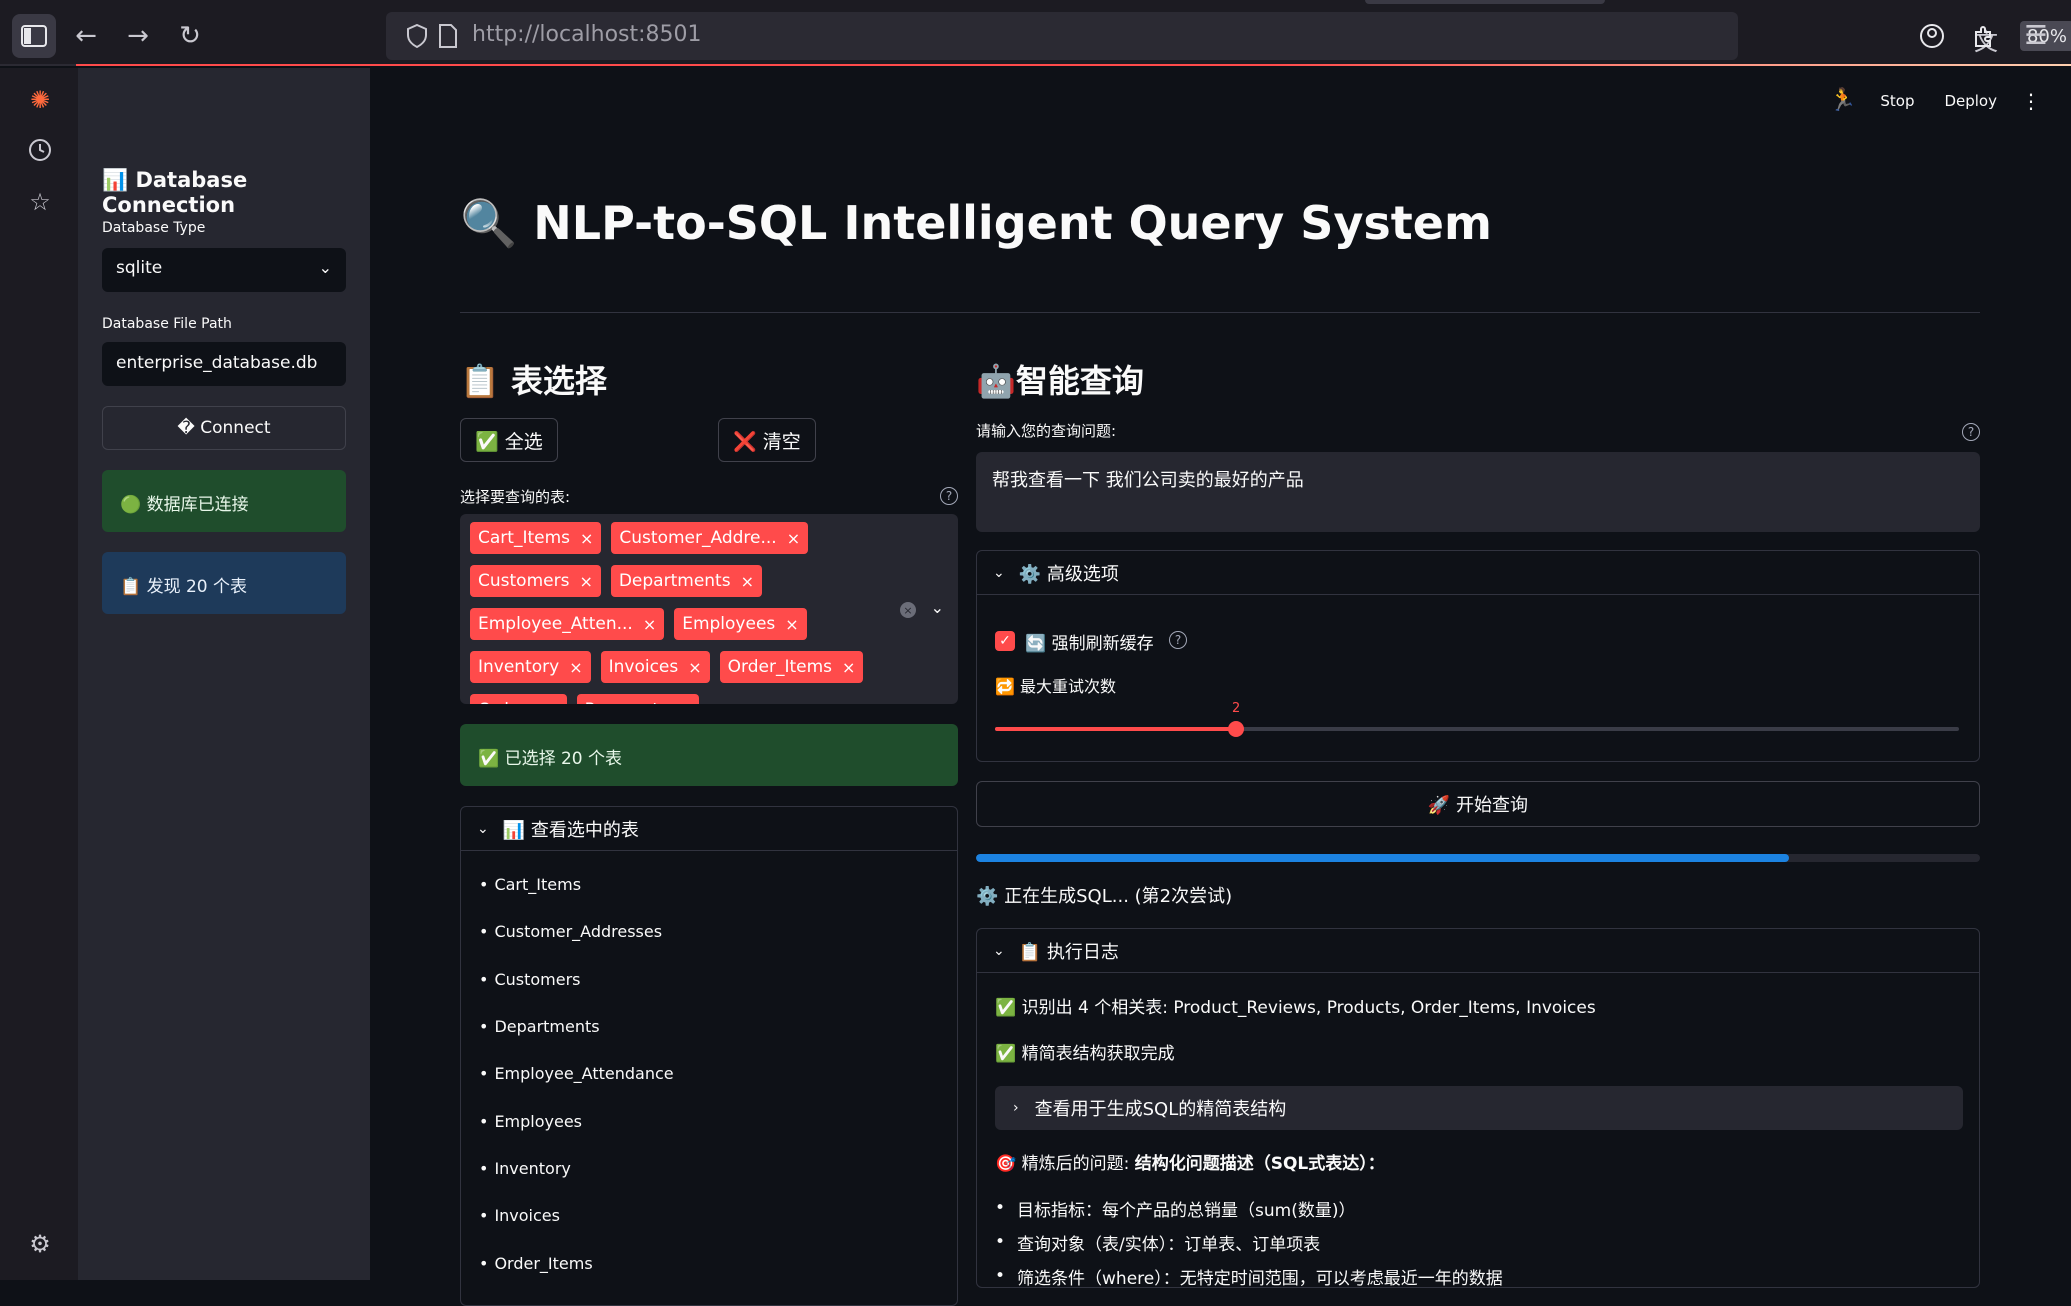 This screenshot has width=2071, height=1306. Describe the element at coordinates (1249, 1276) in the screenshot. I see `refined-bullet: 筛选条件（where）：无特定时间范围，可以考虑最近一年的数据` at that location.